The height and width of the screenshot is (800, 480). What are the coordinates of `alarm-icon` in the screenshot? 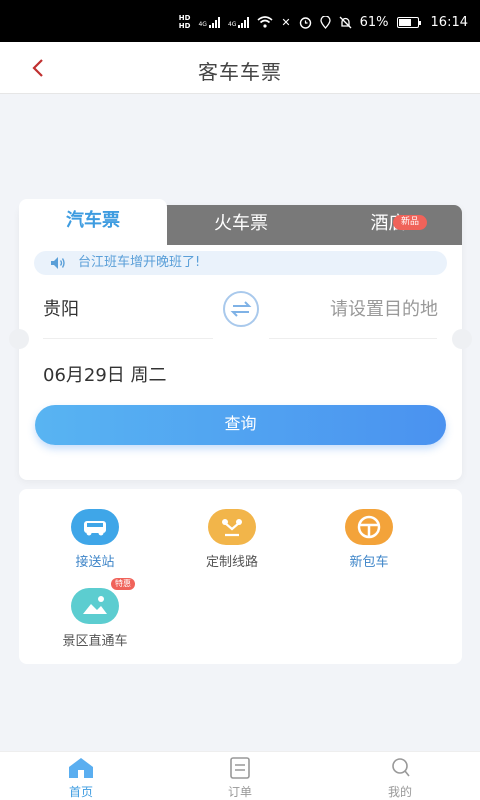 It's located at (305, 22).